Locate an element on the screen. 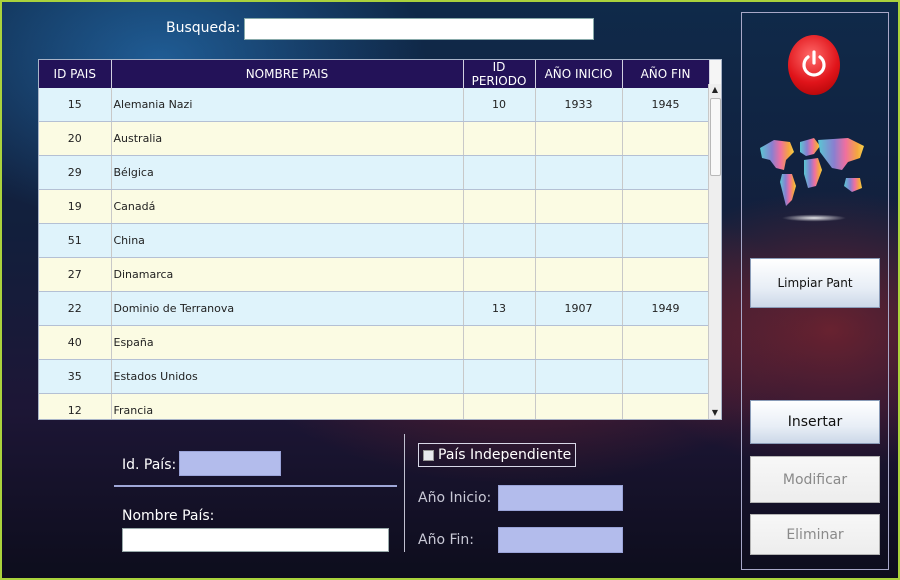  cell-id-pais: 22 is located at coordinates (75, 308).